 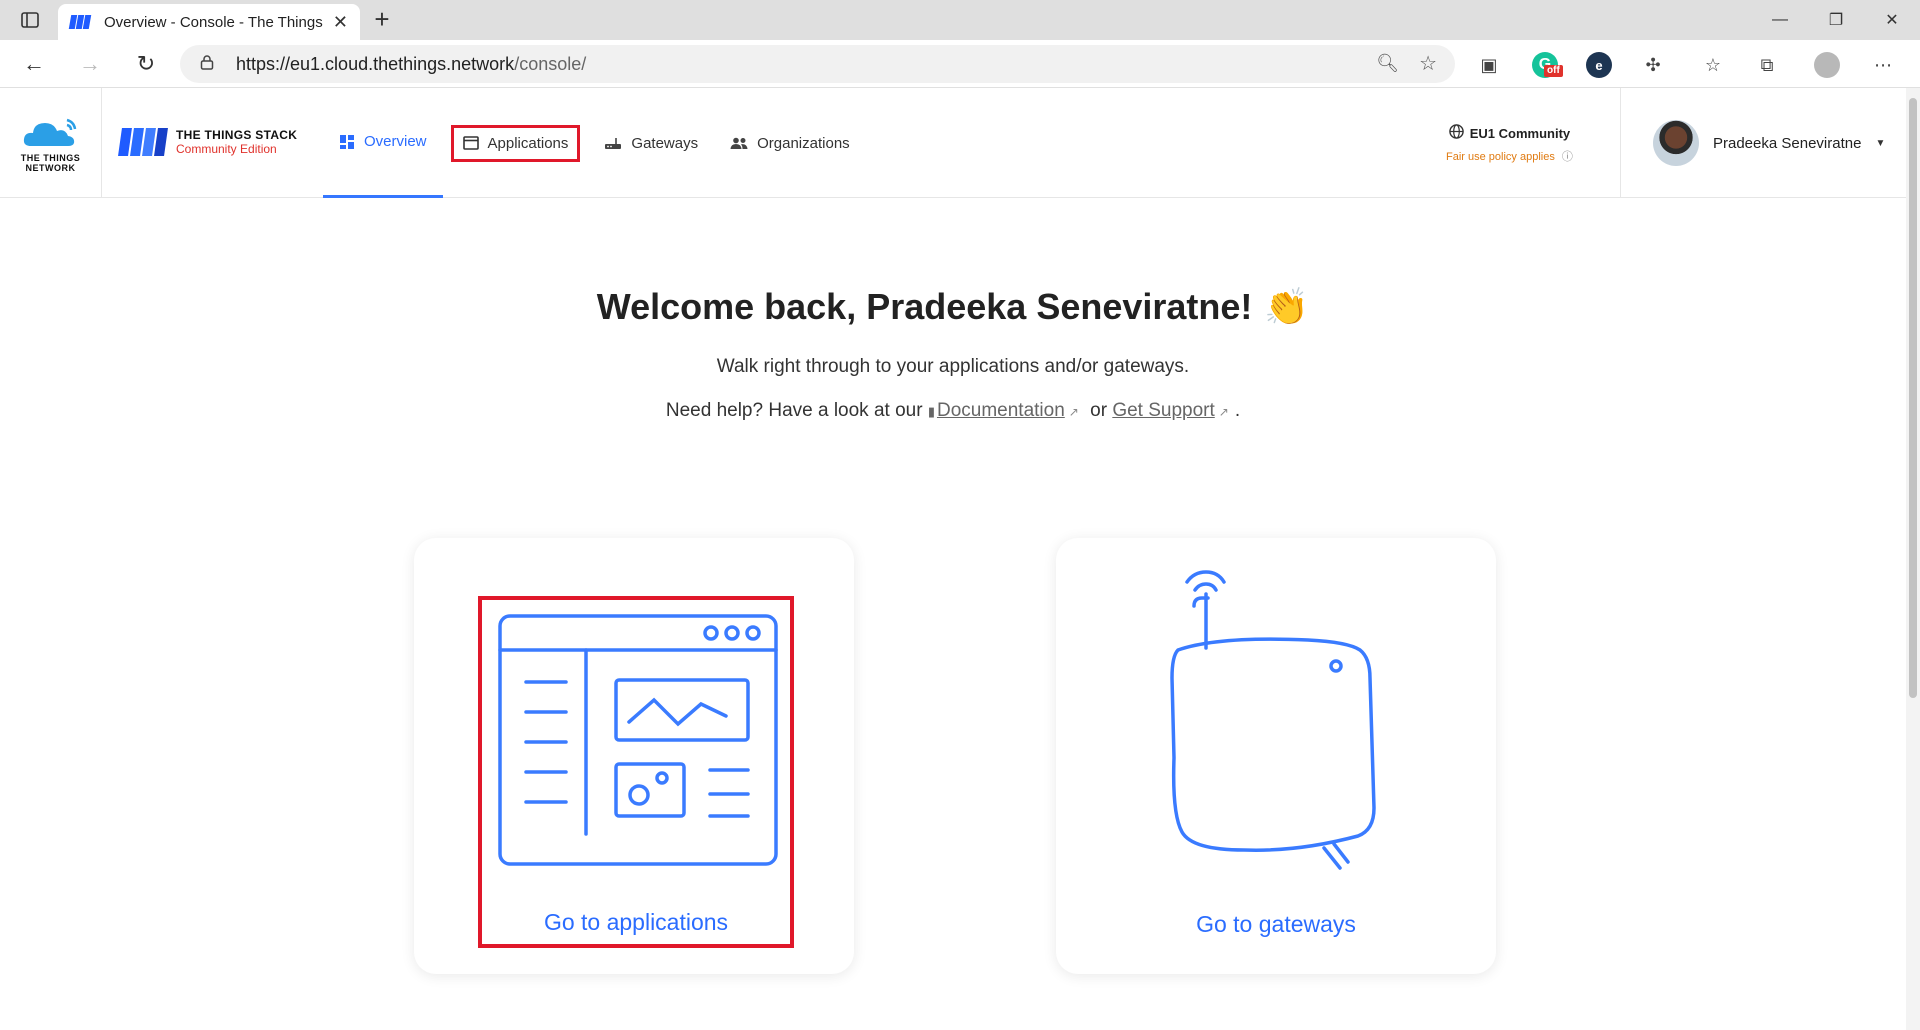 What do you see at coordinates (1428, 63) in the screenshot?
I see `favorite-add-icon: ☆` at bounding box center [1428, 63].